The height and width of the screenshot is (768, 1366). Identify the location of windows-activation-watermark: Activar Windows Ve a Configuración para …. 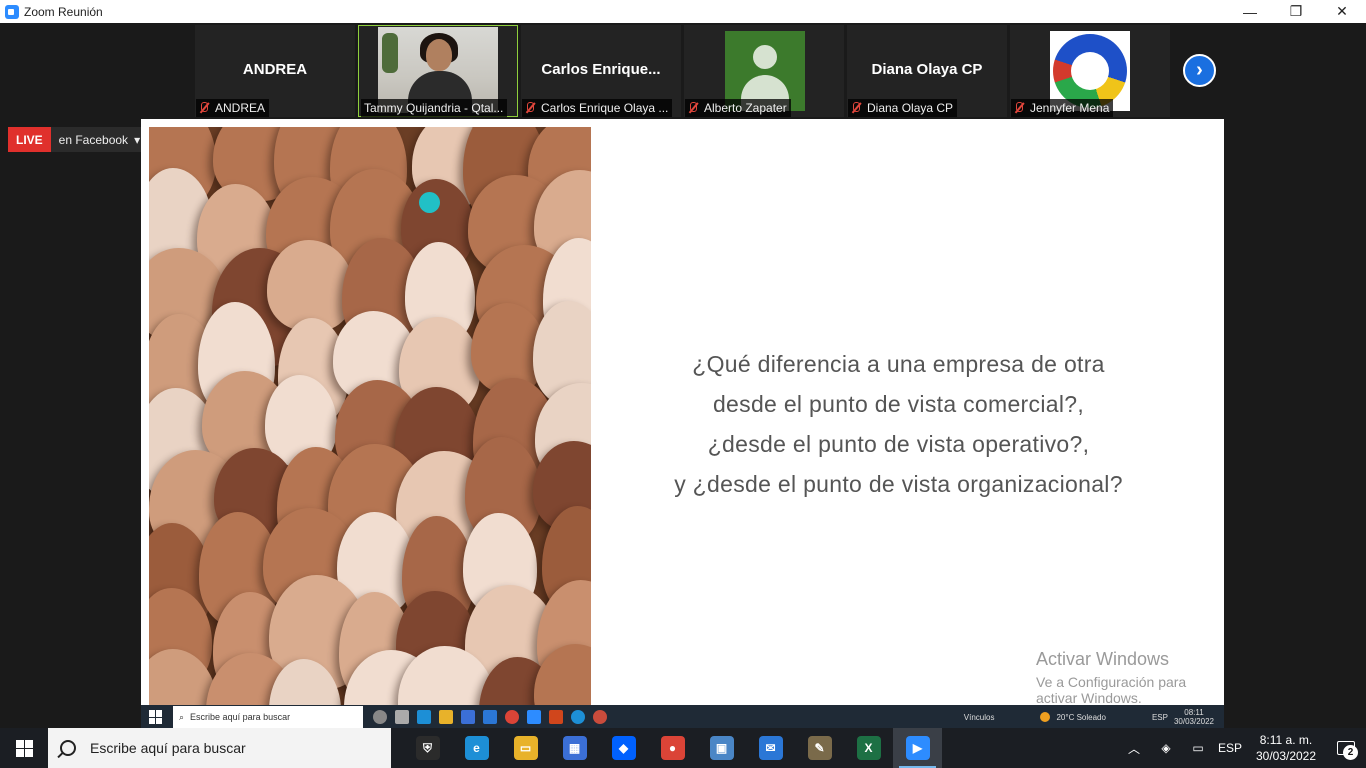
(1130, 677).